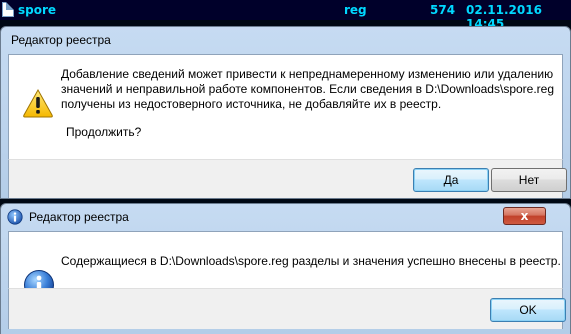 Image resolution: width=571 pixels, height=334 pixels. I want to click on dialog-titlebar: Редактор реестра x, so click(285, 217).